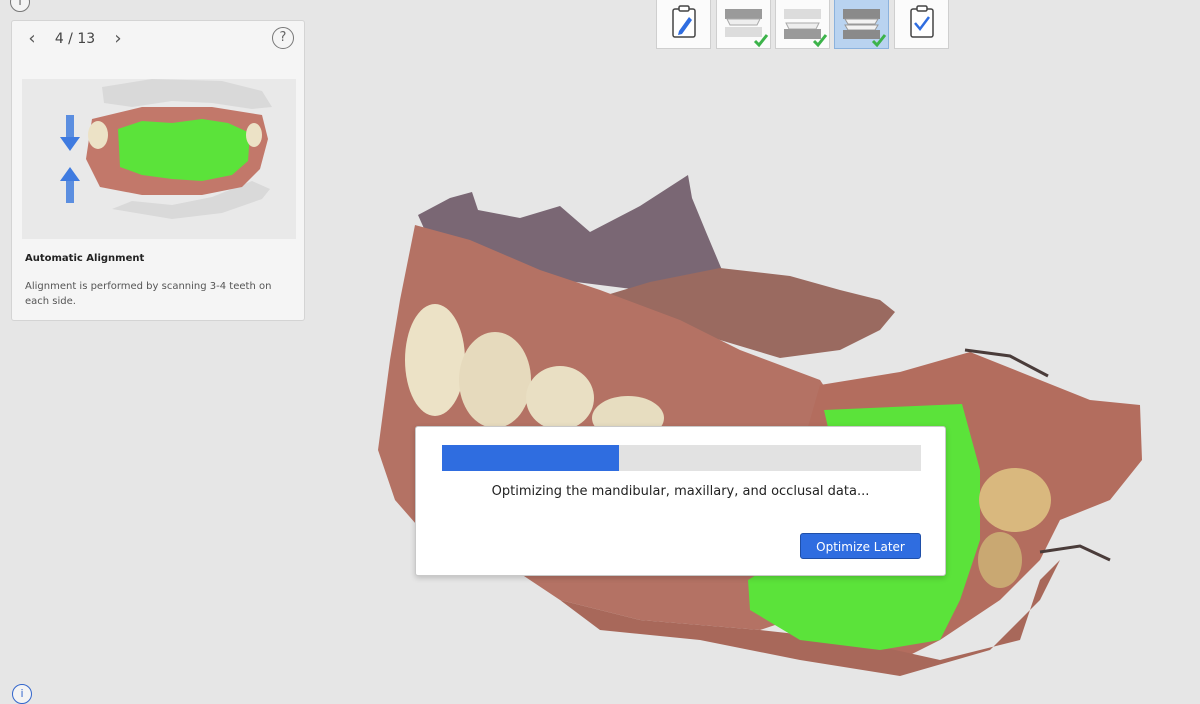 The image size is (1200, 704). I want to click on step-review-button, so click(921, 24).